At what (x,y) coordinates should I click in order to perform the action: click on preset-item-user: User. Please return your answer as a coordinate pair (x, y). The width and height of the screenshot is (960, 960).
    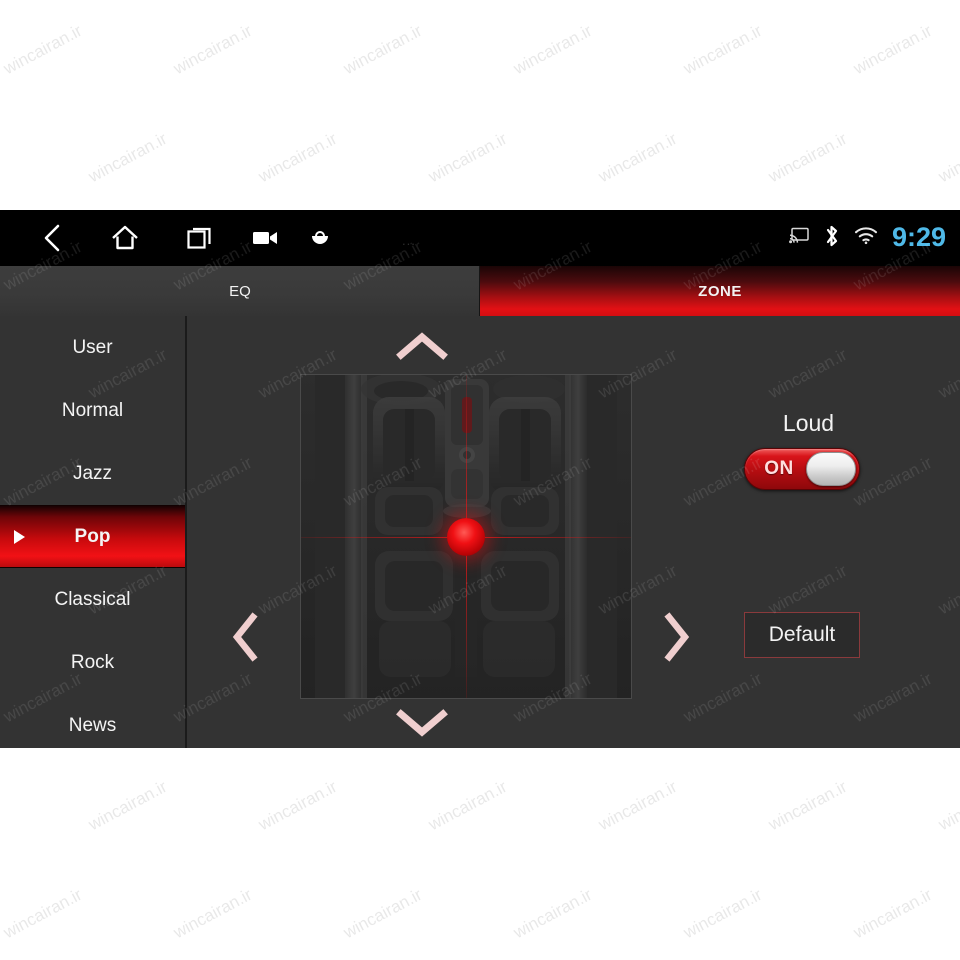
    Looking at the image, I should click on (92, 347).